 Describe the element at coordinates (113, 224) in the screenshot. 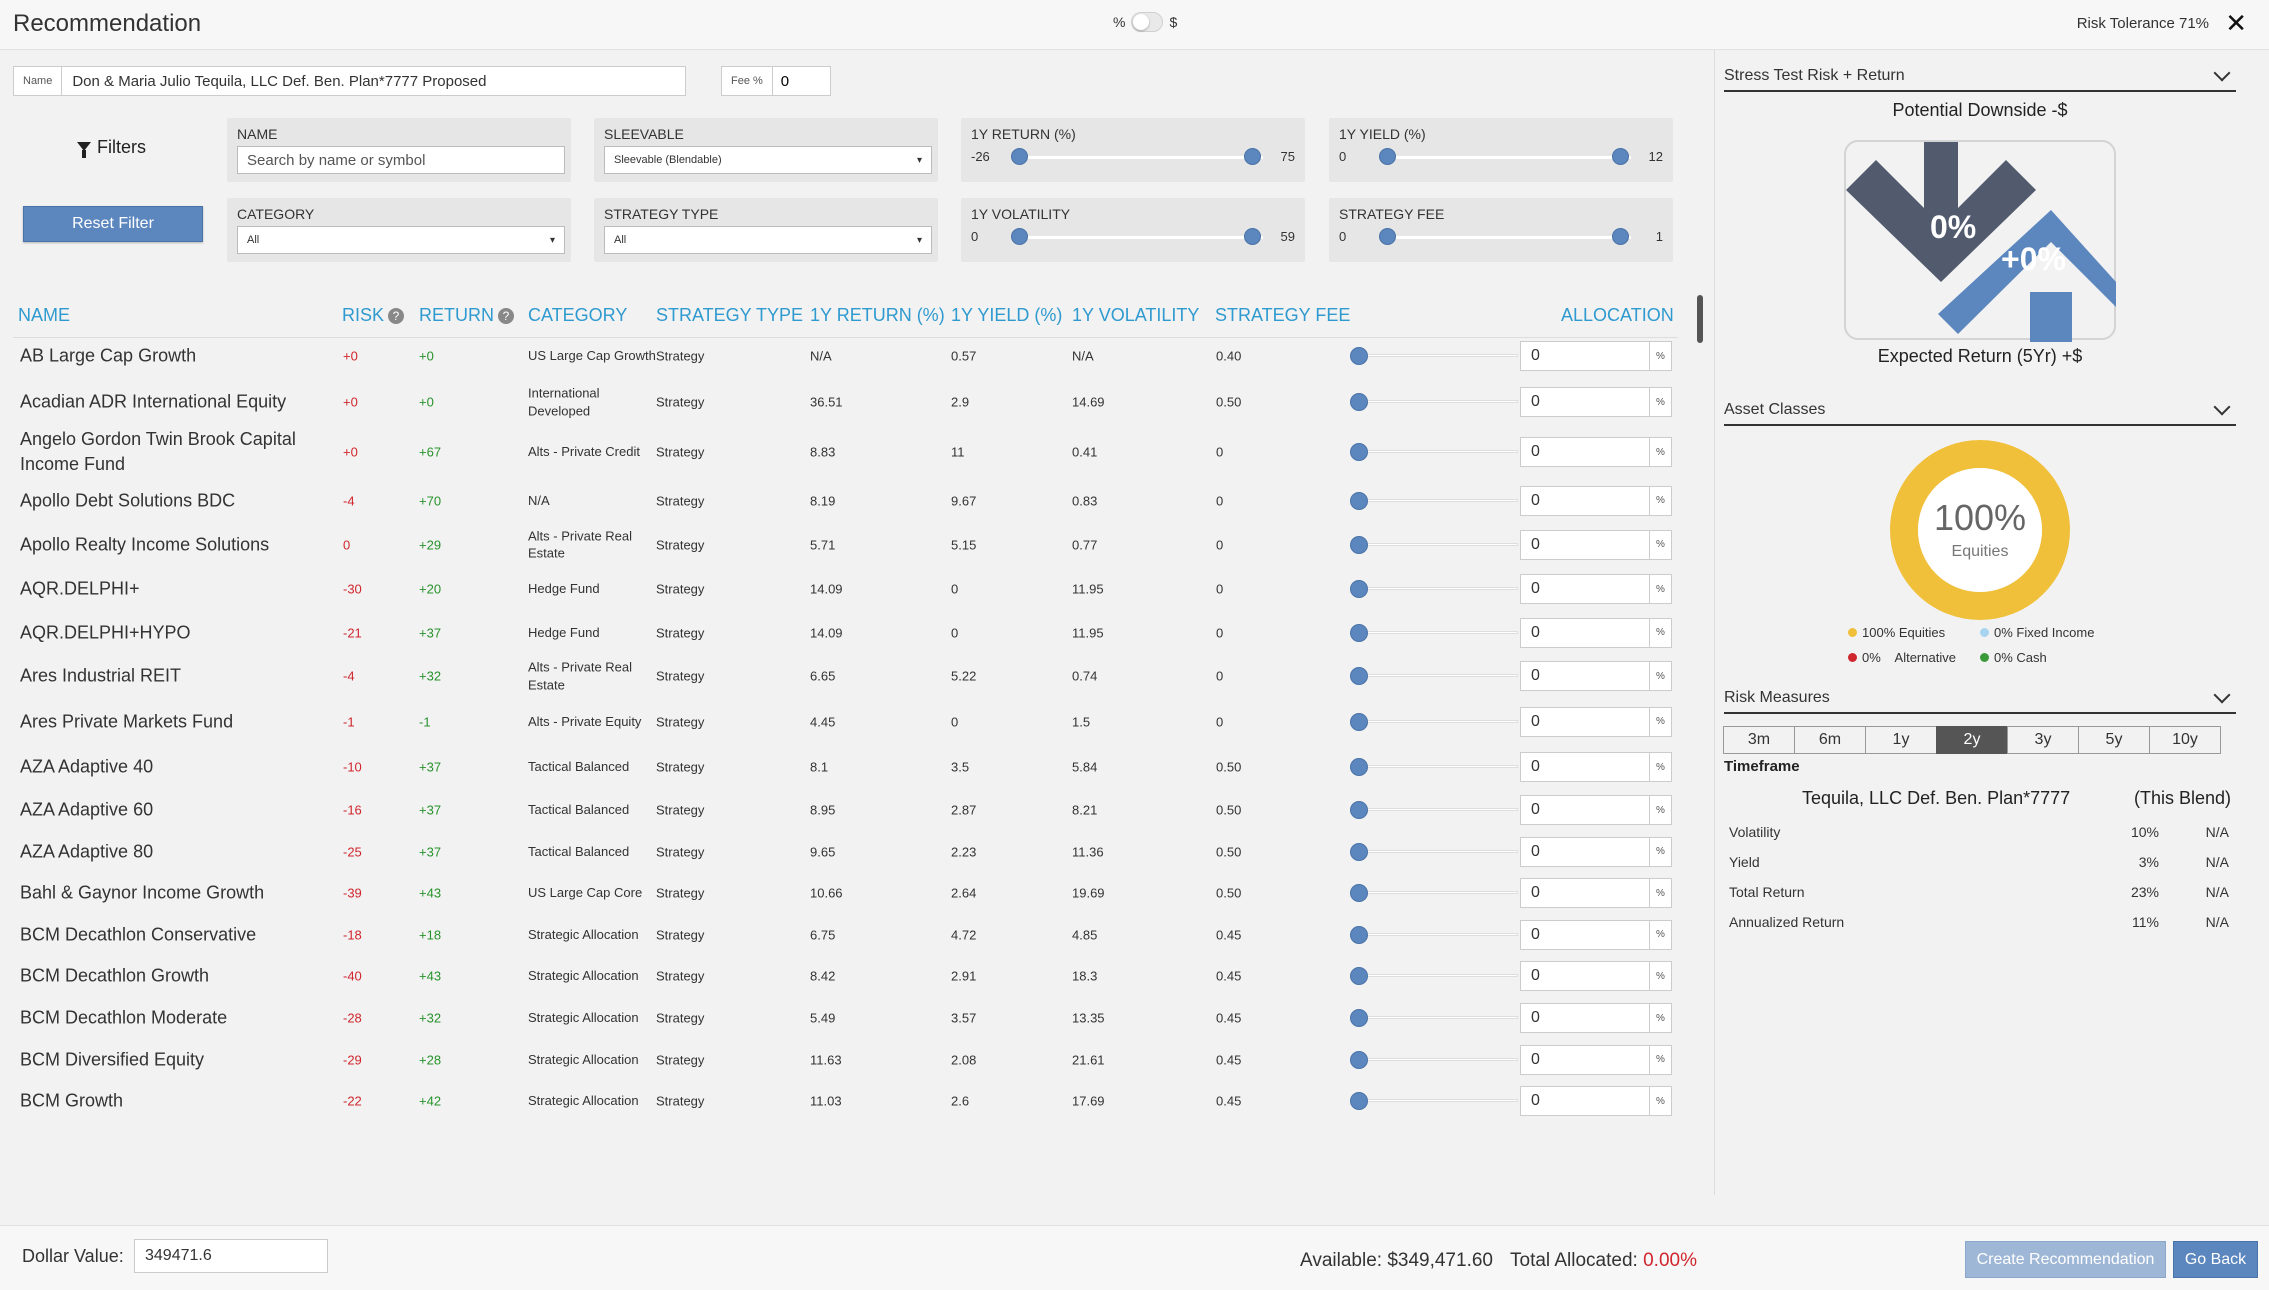

I see `reset-filter-button: Reset Filter` at that location.